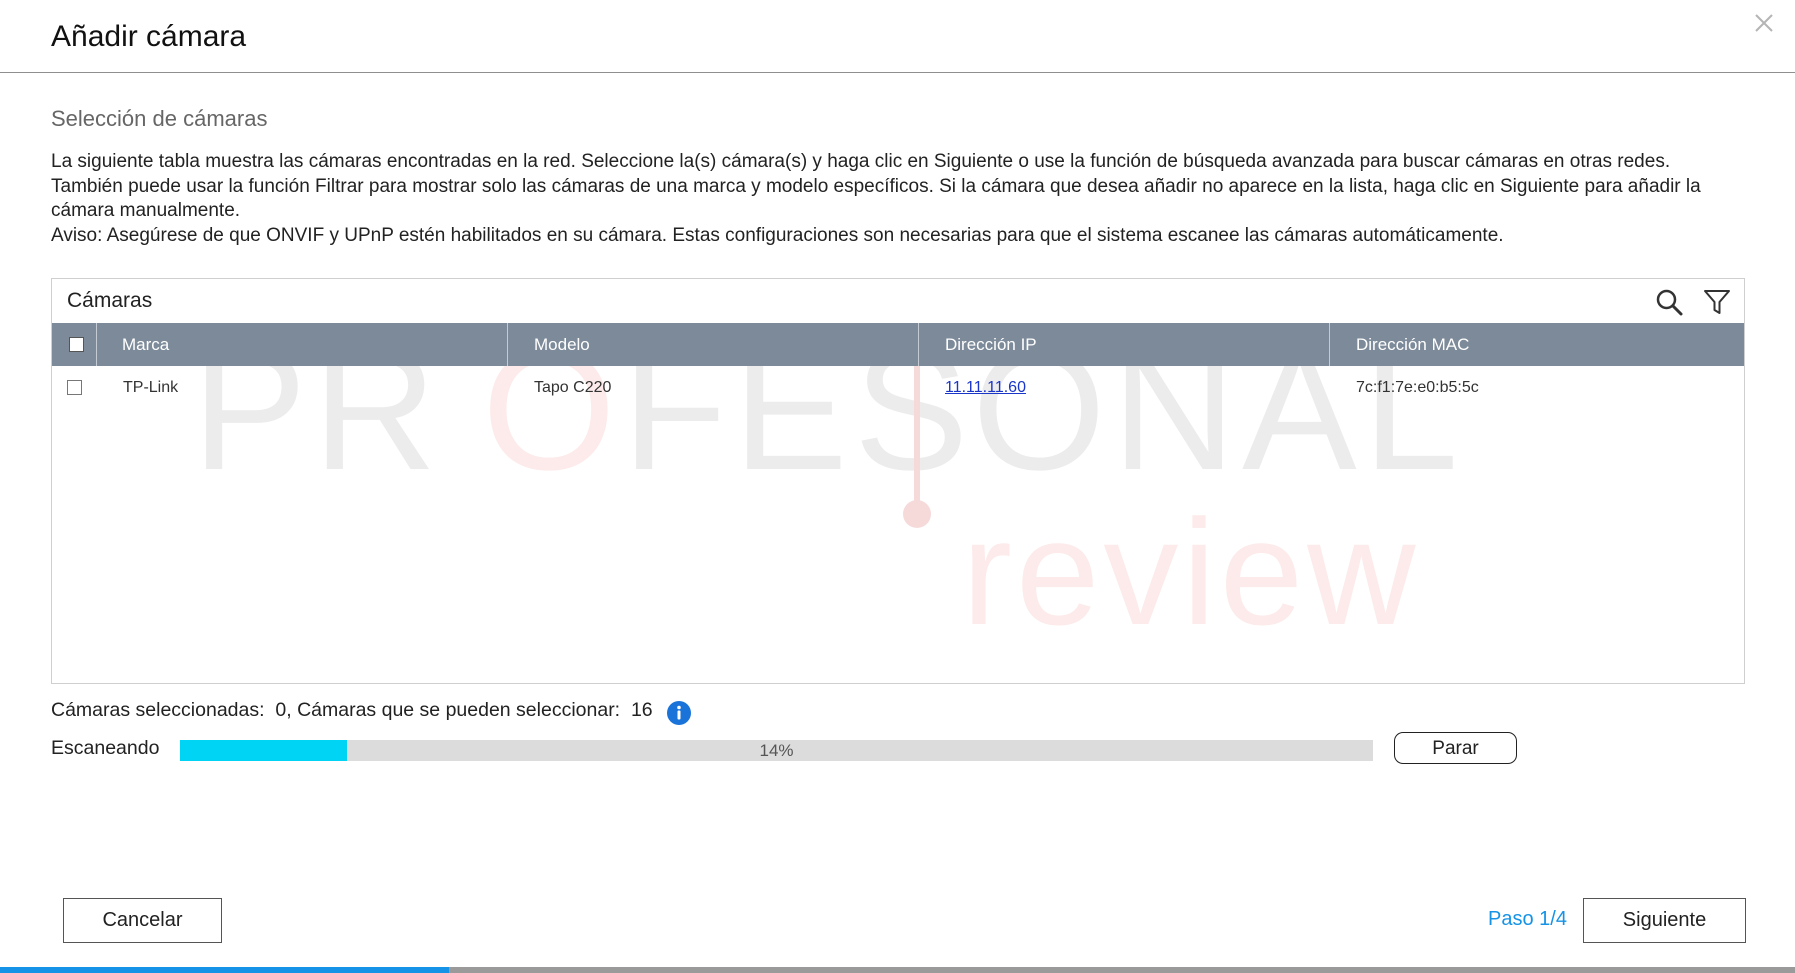 The height and width of the screenshot is (973, 1795). What do you see at coordinates (1412, 344) in the screenshot?
I see `column-header-mac: Dirección MAC` at bounding box center [1412, 344].